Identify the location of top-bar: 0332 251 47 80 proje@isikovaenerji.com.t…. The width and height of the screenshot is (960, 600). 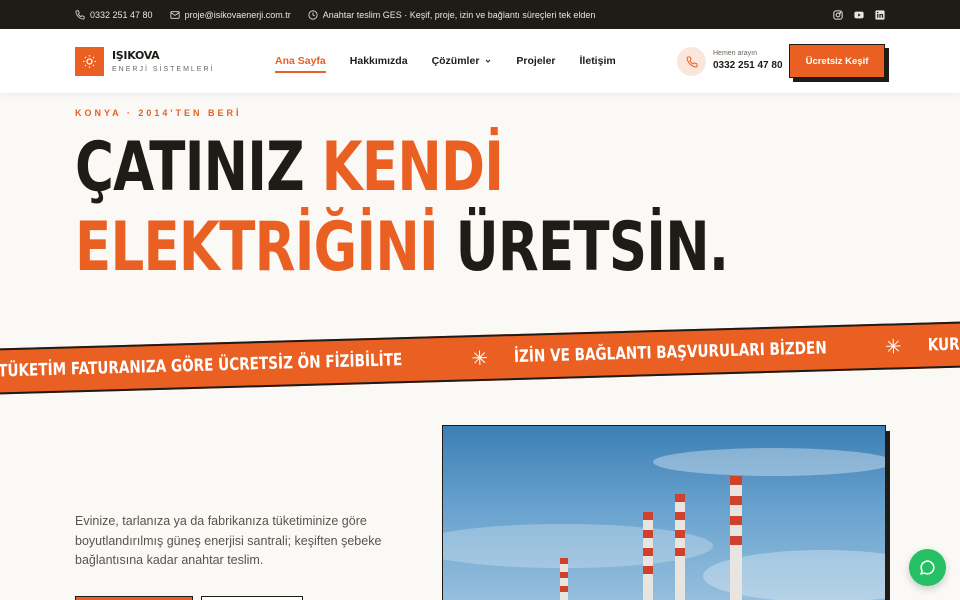
(480, 14).